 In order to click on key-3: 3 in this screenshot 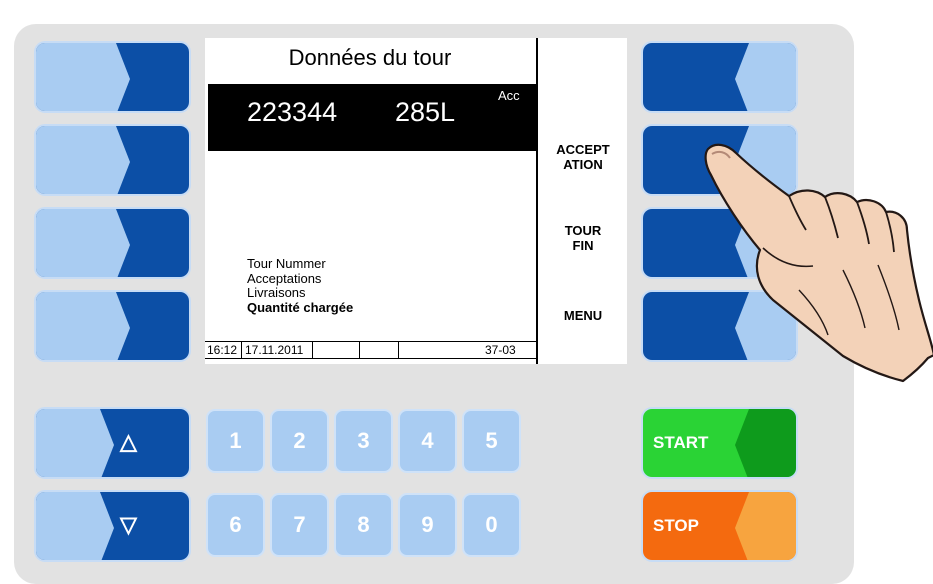, I will do `click(363, 441)`.